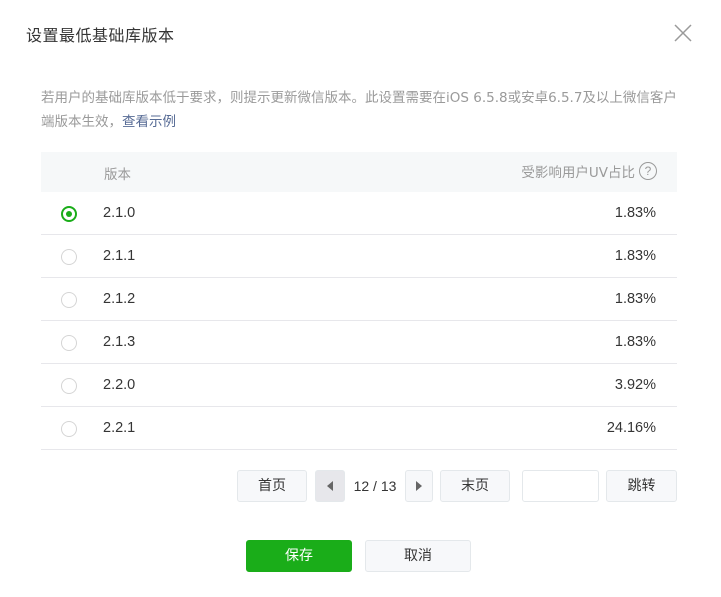 Image resolution: width=721 pixels, height=597 pixels. I want to click on chevron-right-icon, so click(419, 486).